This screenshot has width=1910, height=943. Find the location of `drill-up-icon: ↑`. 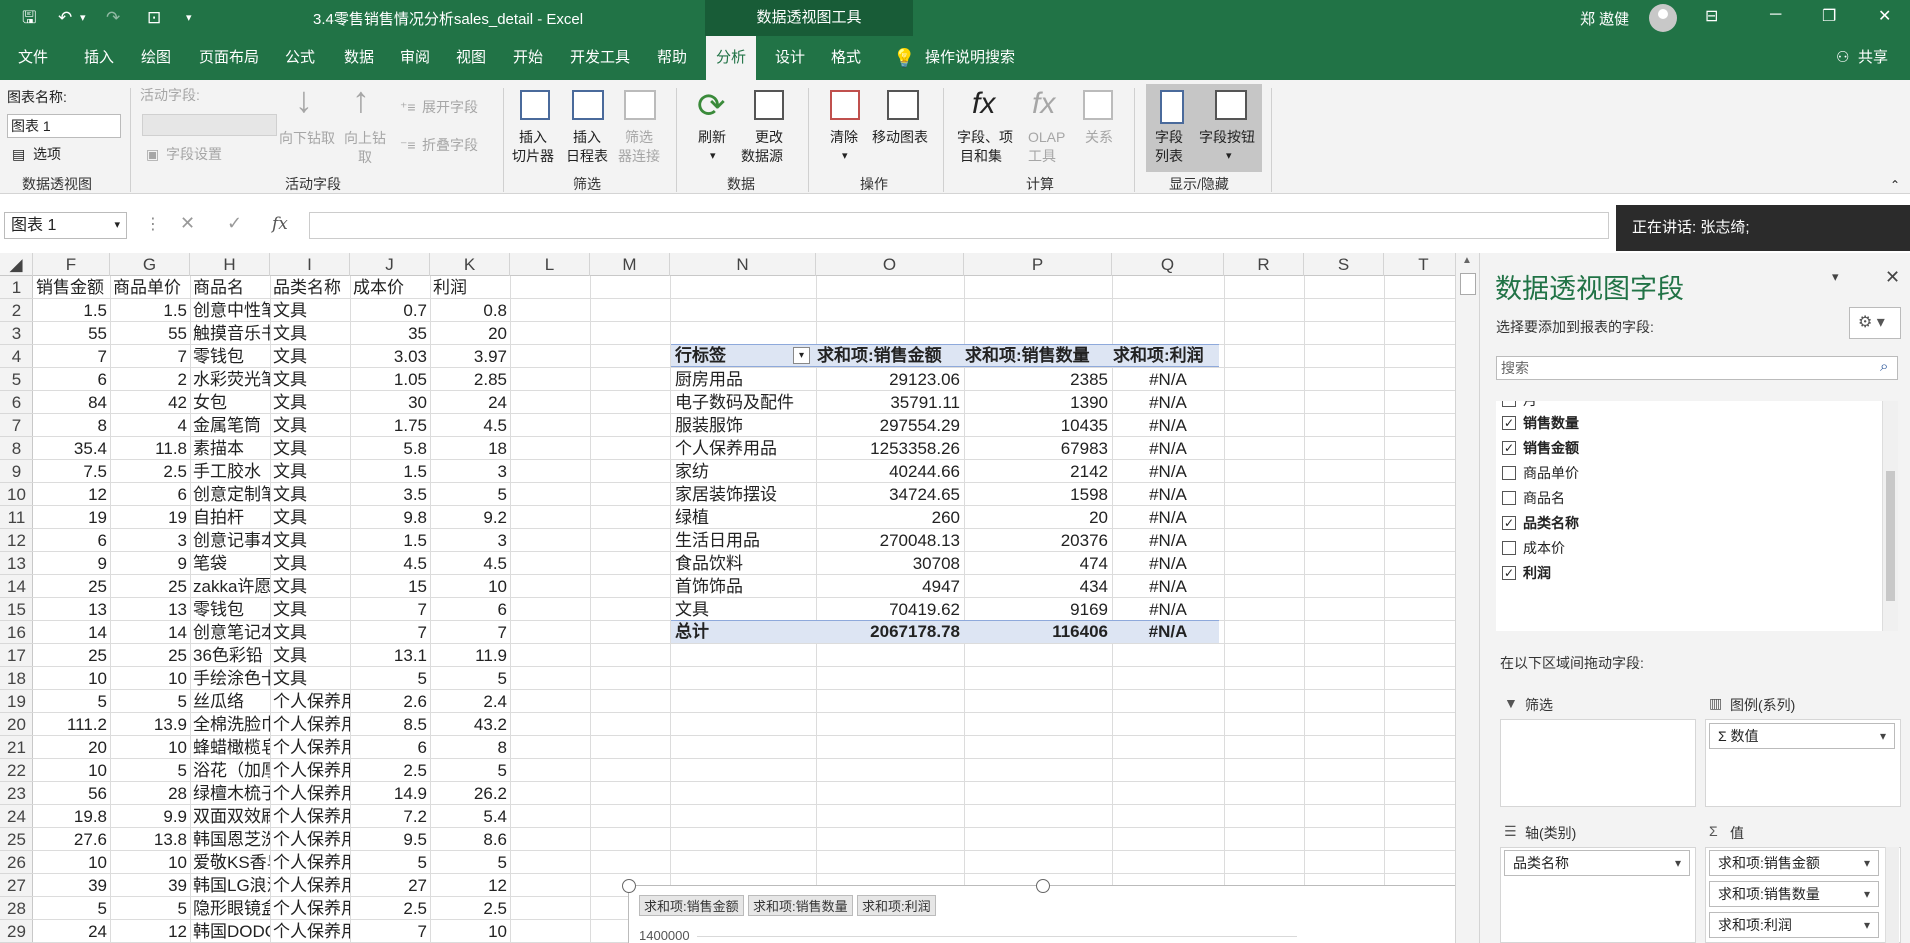

drill-up-icon: ↑ is located at coordinates (361, 100).